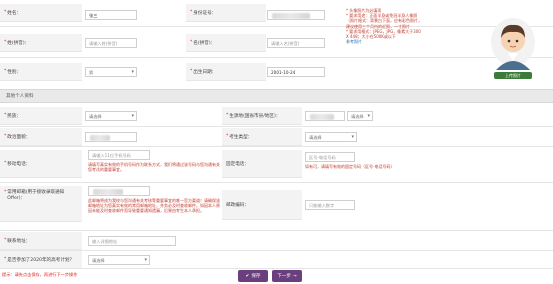 The image size is (553, 284). Describe the element at coordinates (226, 13) in the screenshot. I see `id-label: * 身份证号：` at that location.